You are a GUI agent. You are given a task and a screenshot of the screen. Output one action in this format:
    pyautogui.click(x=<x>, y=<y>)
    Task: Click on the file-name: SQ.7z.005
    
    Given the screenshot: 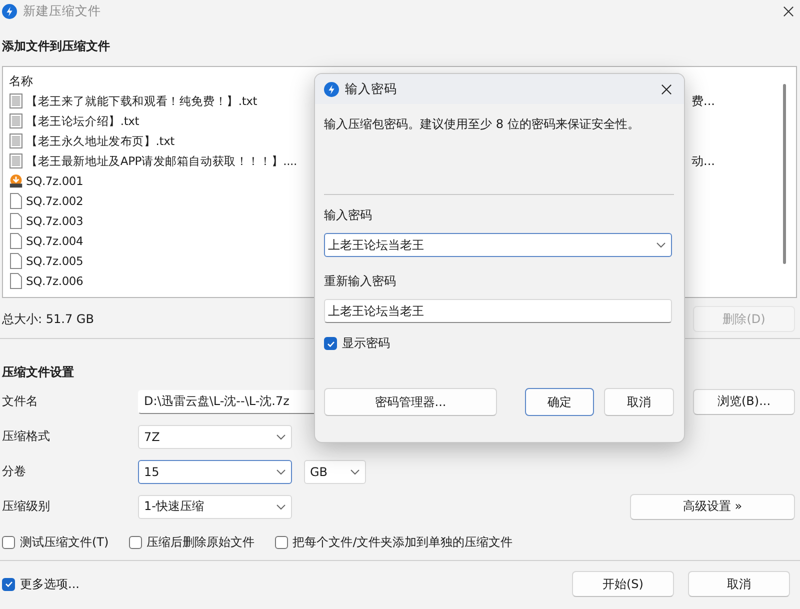 What is the action you would take?
    pyautogui.click(x=55, y=261)
    